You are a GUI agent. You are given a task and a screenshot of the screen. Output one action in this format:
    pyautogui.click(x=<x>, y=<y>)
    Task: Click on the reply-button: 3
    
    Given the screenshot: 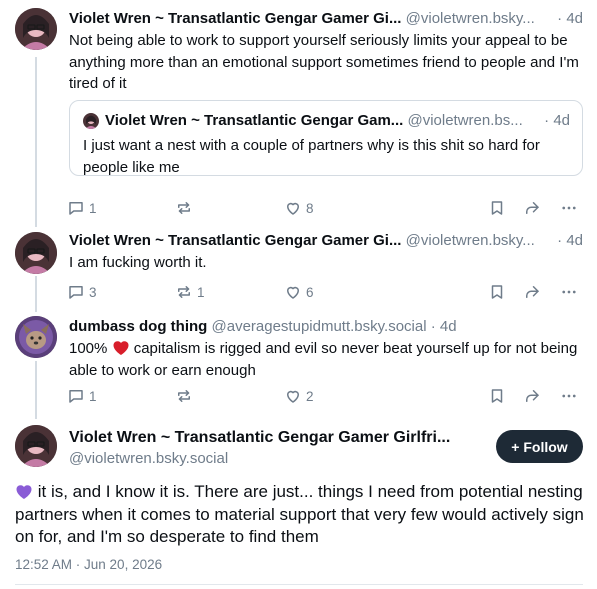 What is the action you would take?
    pyautogui.click(x=82, y=292)
    